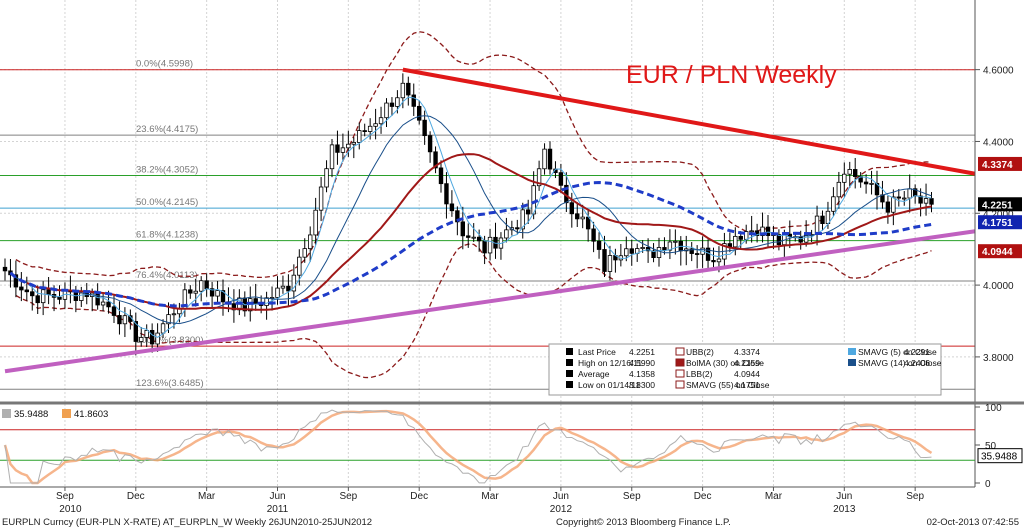 This screenshot has height=530, width=1024. Describe the element at coordinates (988, 484) in the screenshot. I see `rsi-tick-label: 0` at that location.